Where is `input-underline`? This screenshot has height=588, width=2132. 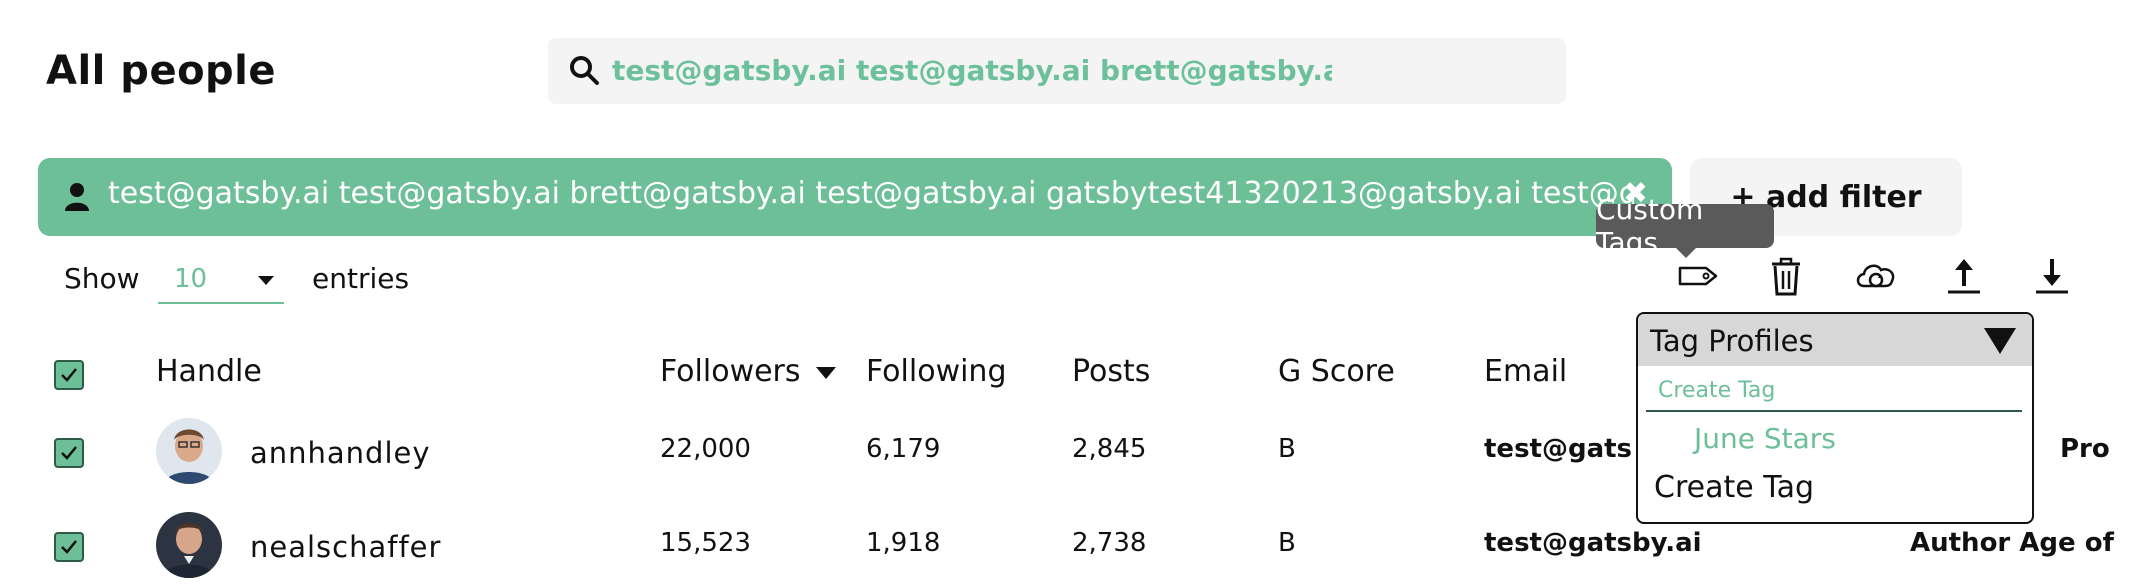 input-underline is located at coordinates (1834, 411).